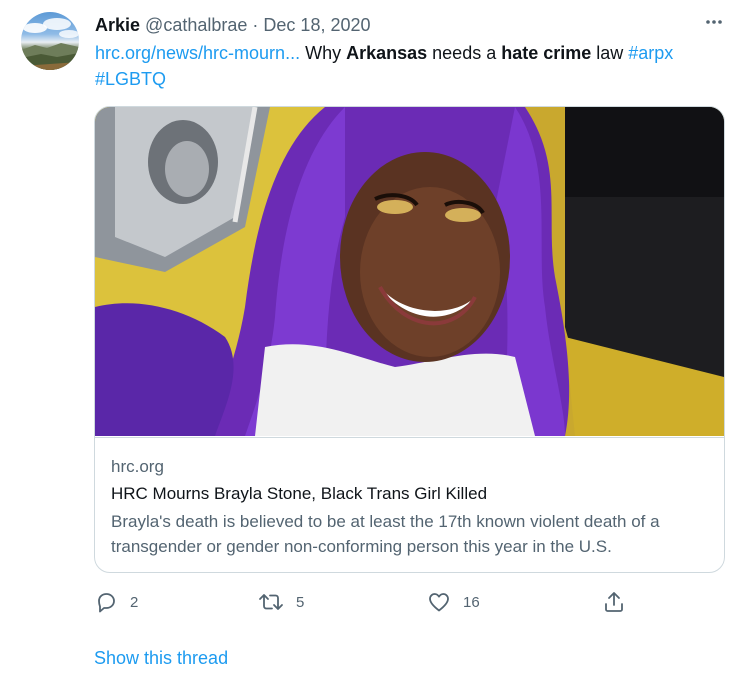 This screenshot has width=742, height=686. Describe the element at coordinates (134, 602) in the screenshot. I see `reply-count: 2` at that location.